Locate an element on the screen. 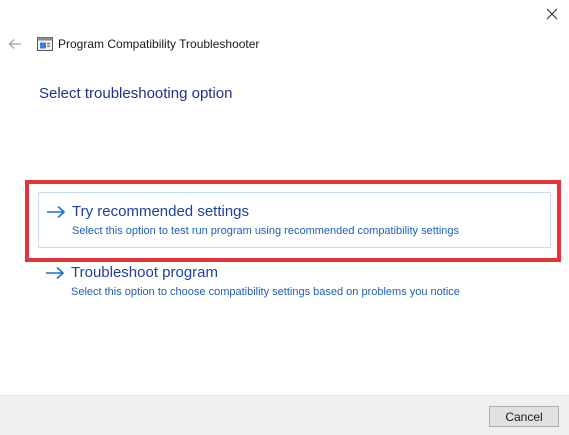 Image resolution: width=569 pixels, height=435 pixels. window-title: Program Compatibility Troubleshooter is located at coordinates (159, 44).